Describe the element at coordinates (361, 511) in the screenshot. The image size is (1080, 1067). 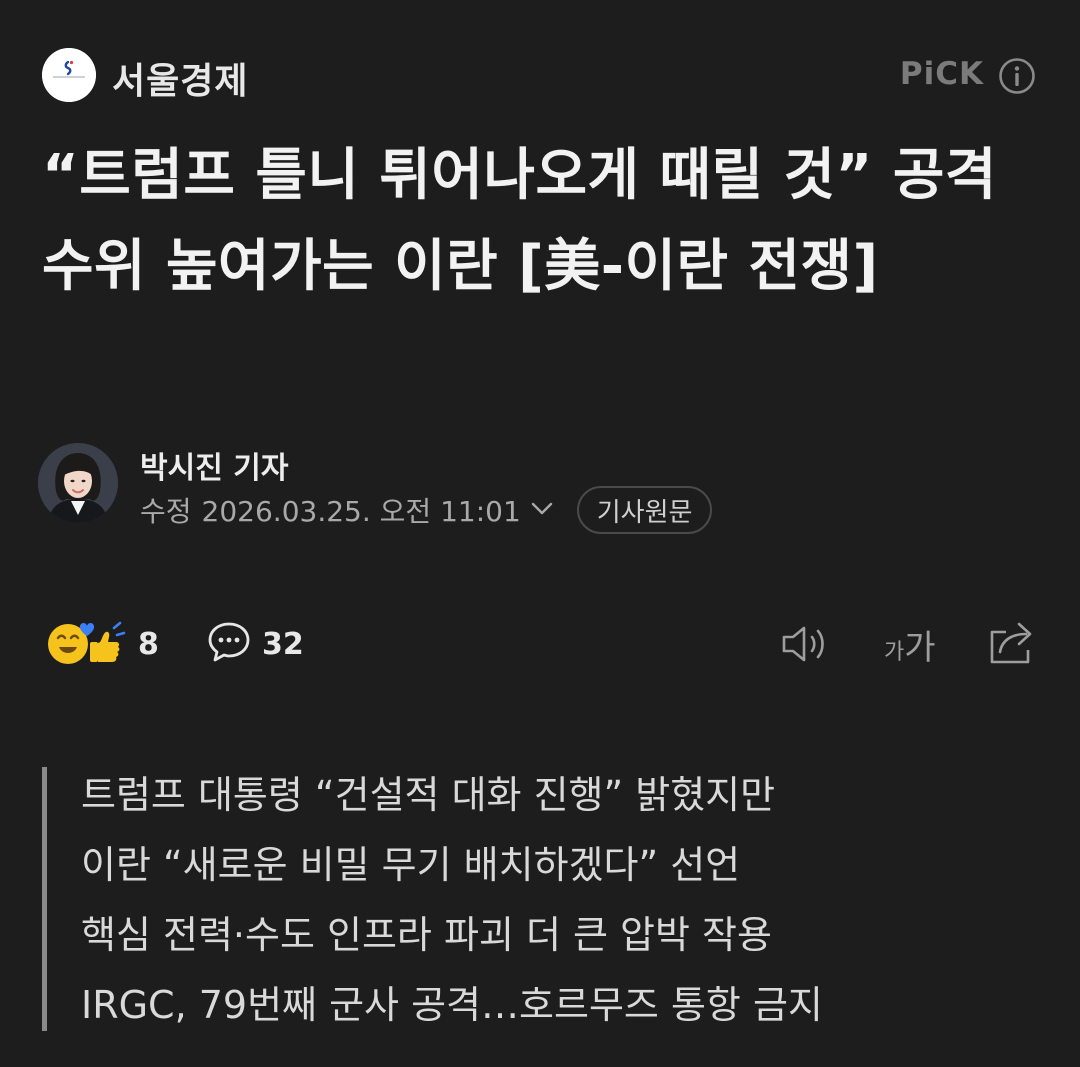
I see `date-value: 2026.03.25. 오전 11:01` at that location.